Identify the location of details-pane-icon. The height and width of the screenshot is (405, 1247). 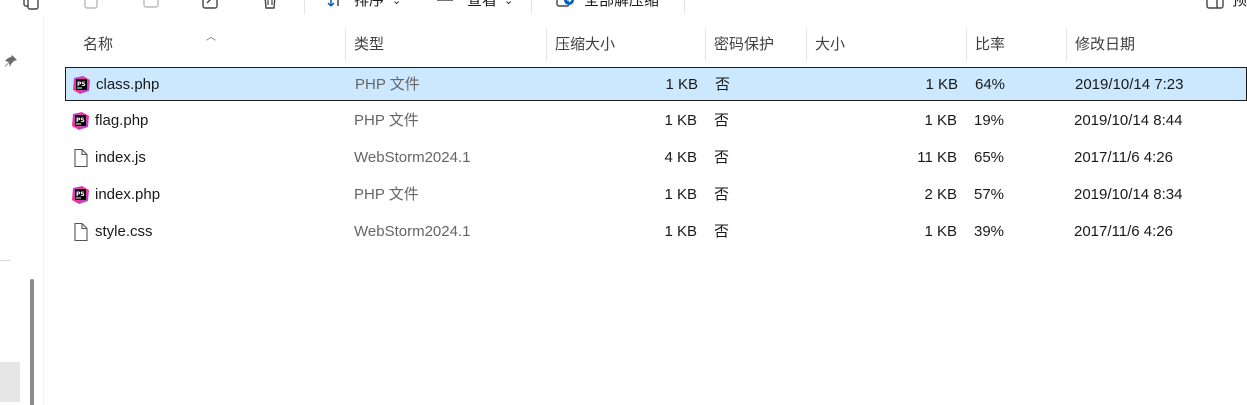
(1215, 5).